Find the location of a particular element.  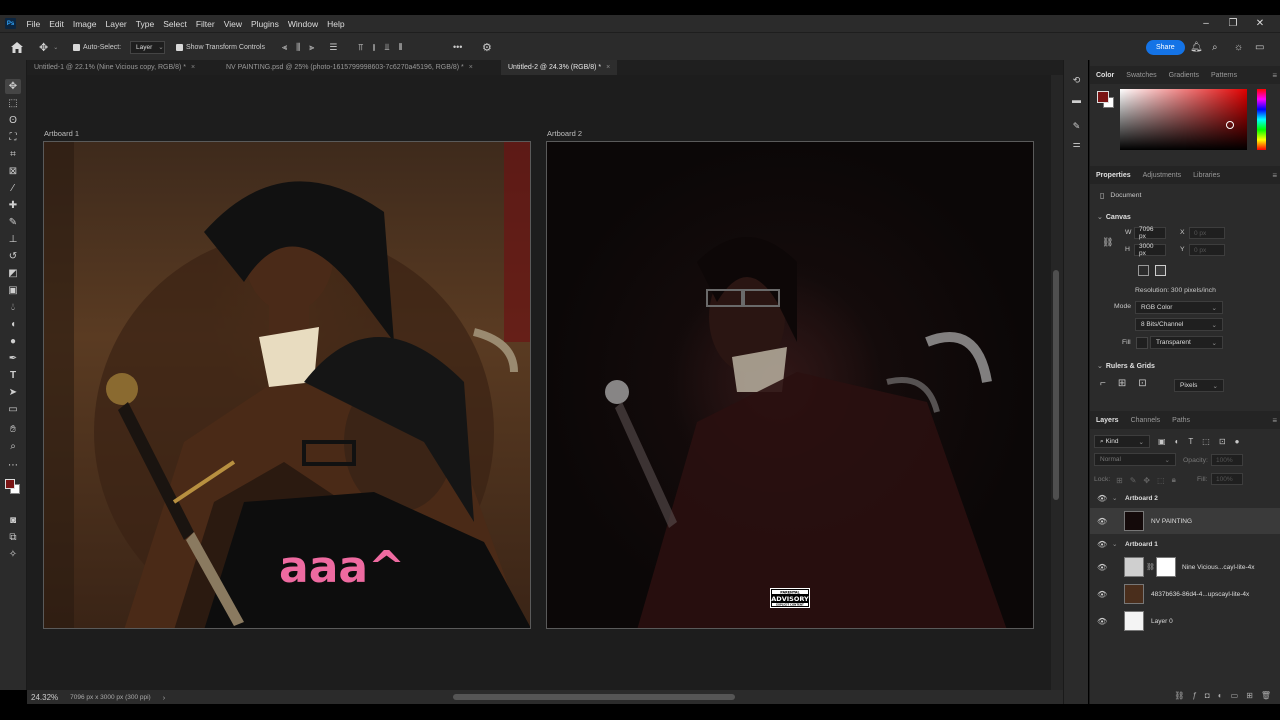

tab-layers: Layers is located at coordinates (1107, 420).